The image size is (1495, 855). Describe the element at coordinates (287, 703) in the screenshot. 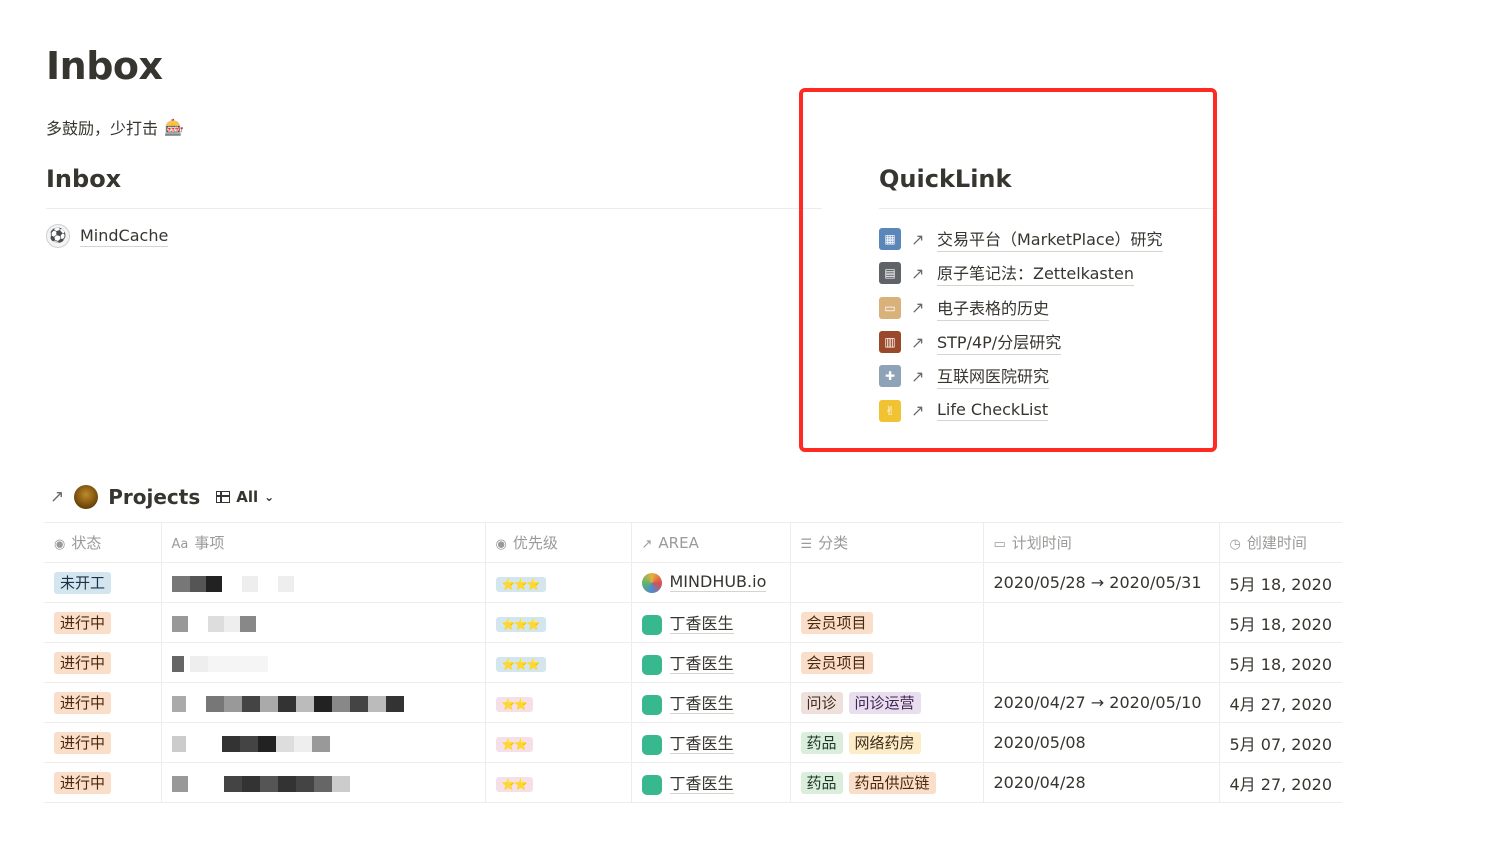

I see `redacted-item-title` at that location.